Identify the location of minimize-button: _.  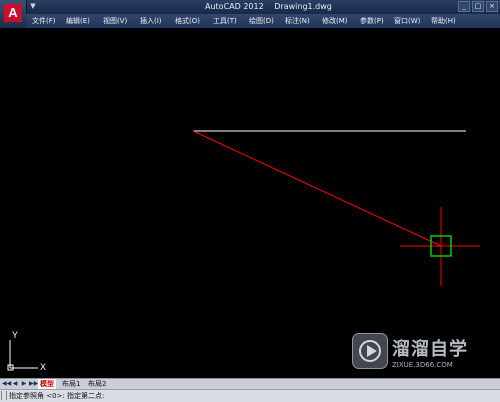
(464, 6).